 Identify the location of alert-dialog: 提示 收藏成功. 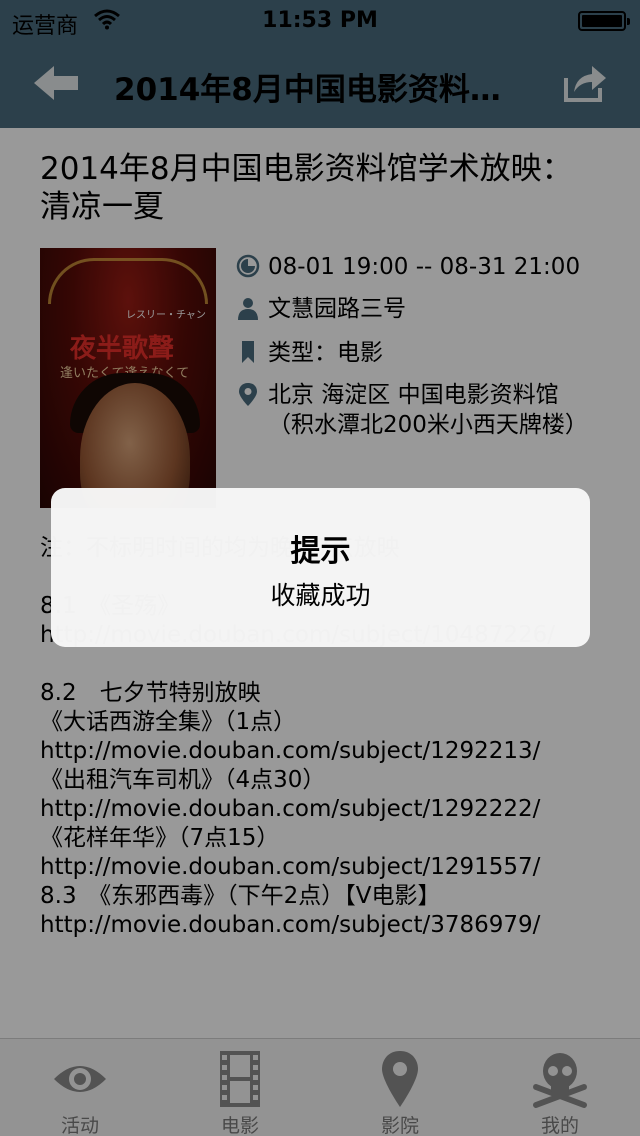
(320, 567).